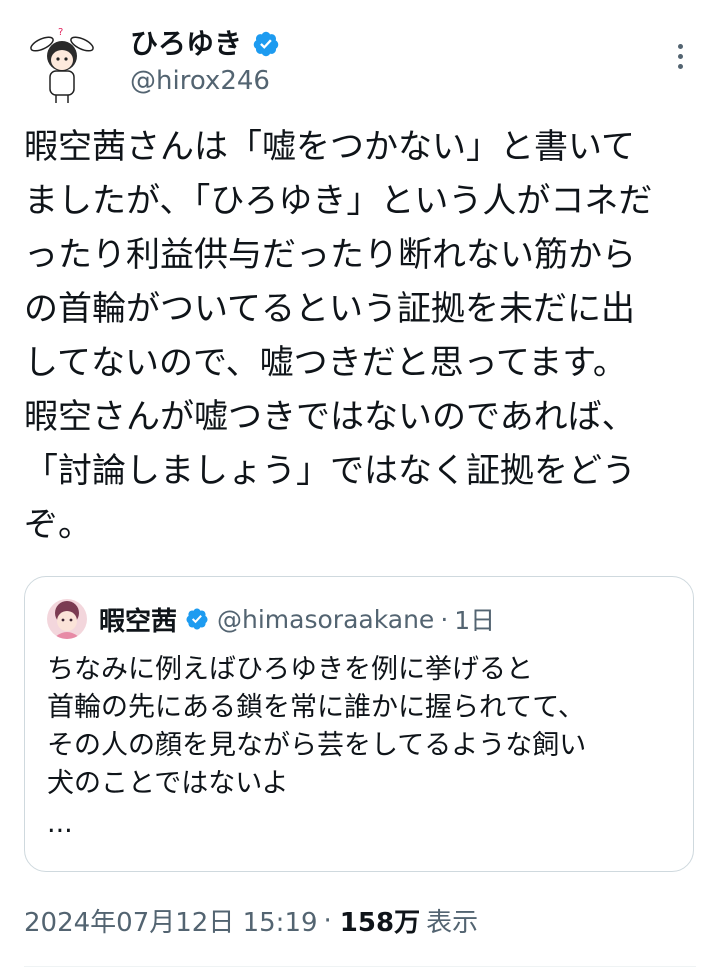 Image resolution: width=720 pixels, height=969 pixels. I want to click on tweet-meta: 2024年07月12日 15:19 · 158万 表示, so click(251, 920).